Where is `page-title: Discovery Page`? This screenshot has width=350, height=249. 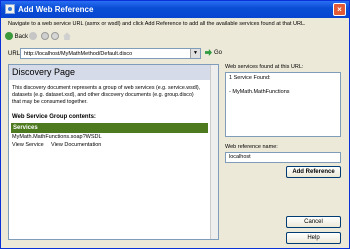
page-title: Discovery Page is located at coordinates (44, 72).